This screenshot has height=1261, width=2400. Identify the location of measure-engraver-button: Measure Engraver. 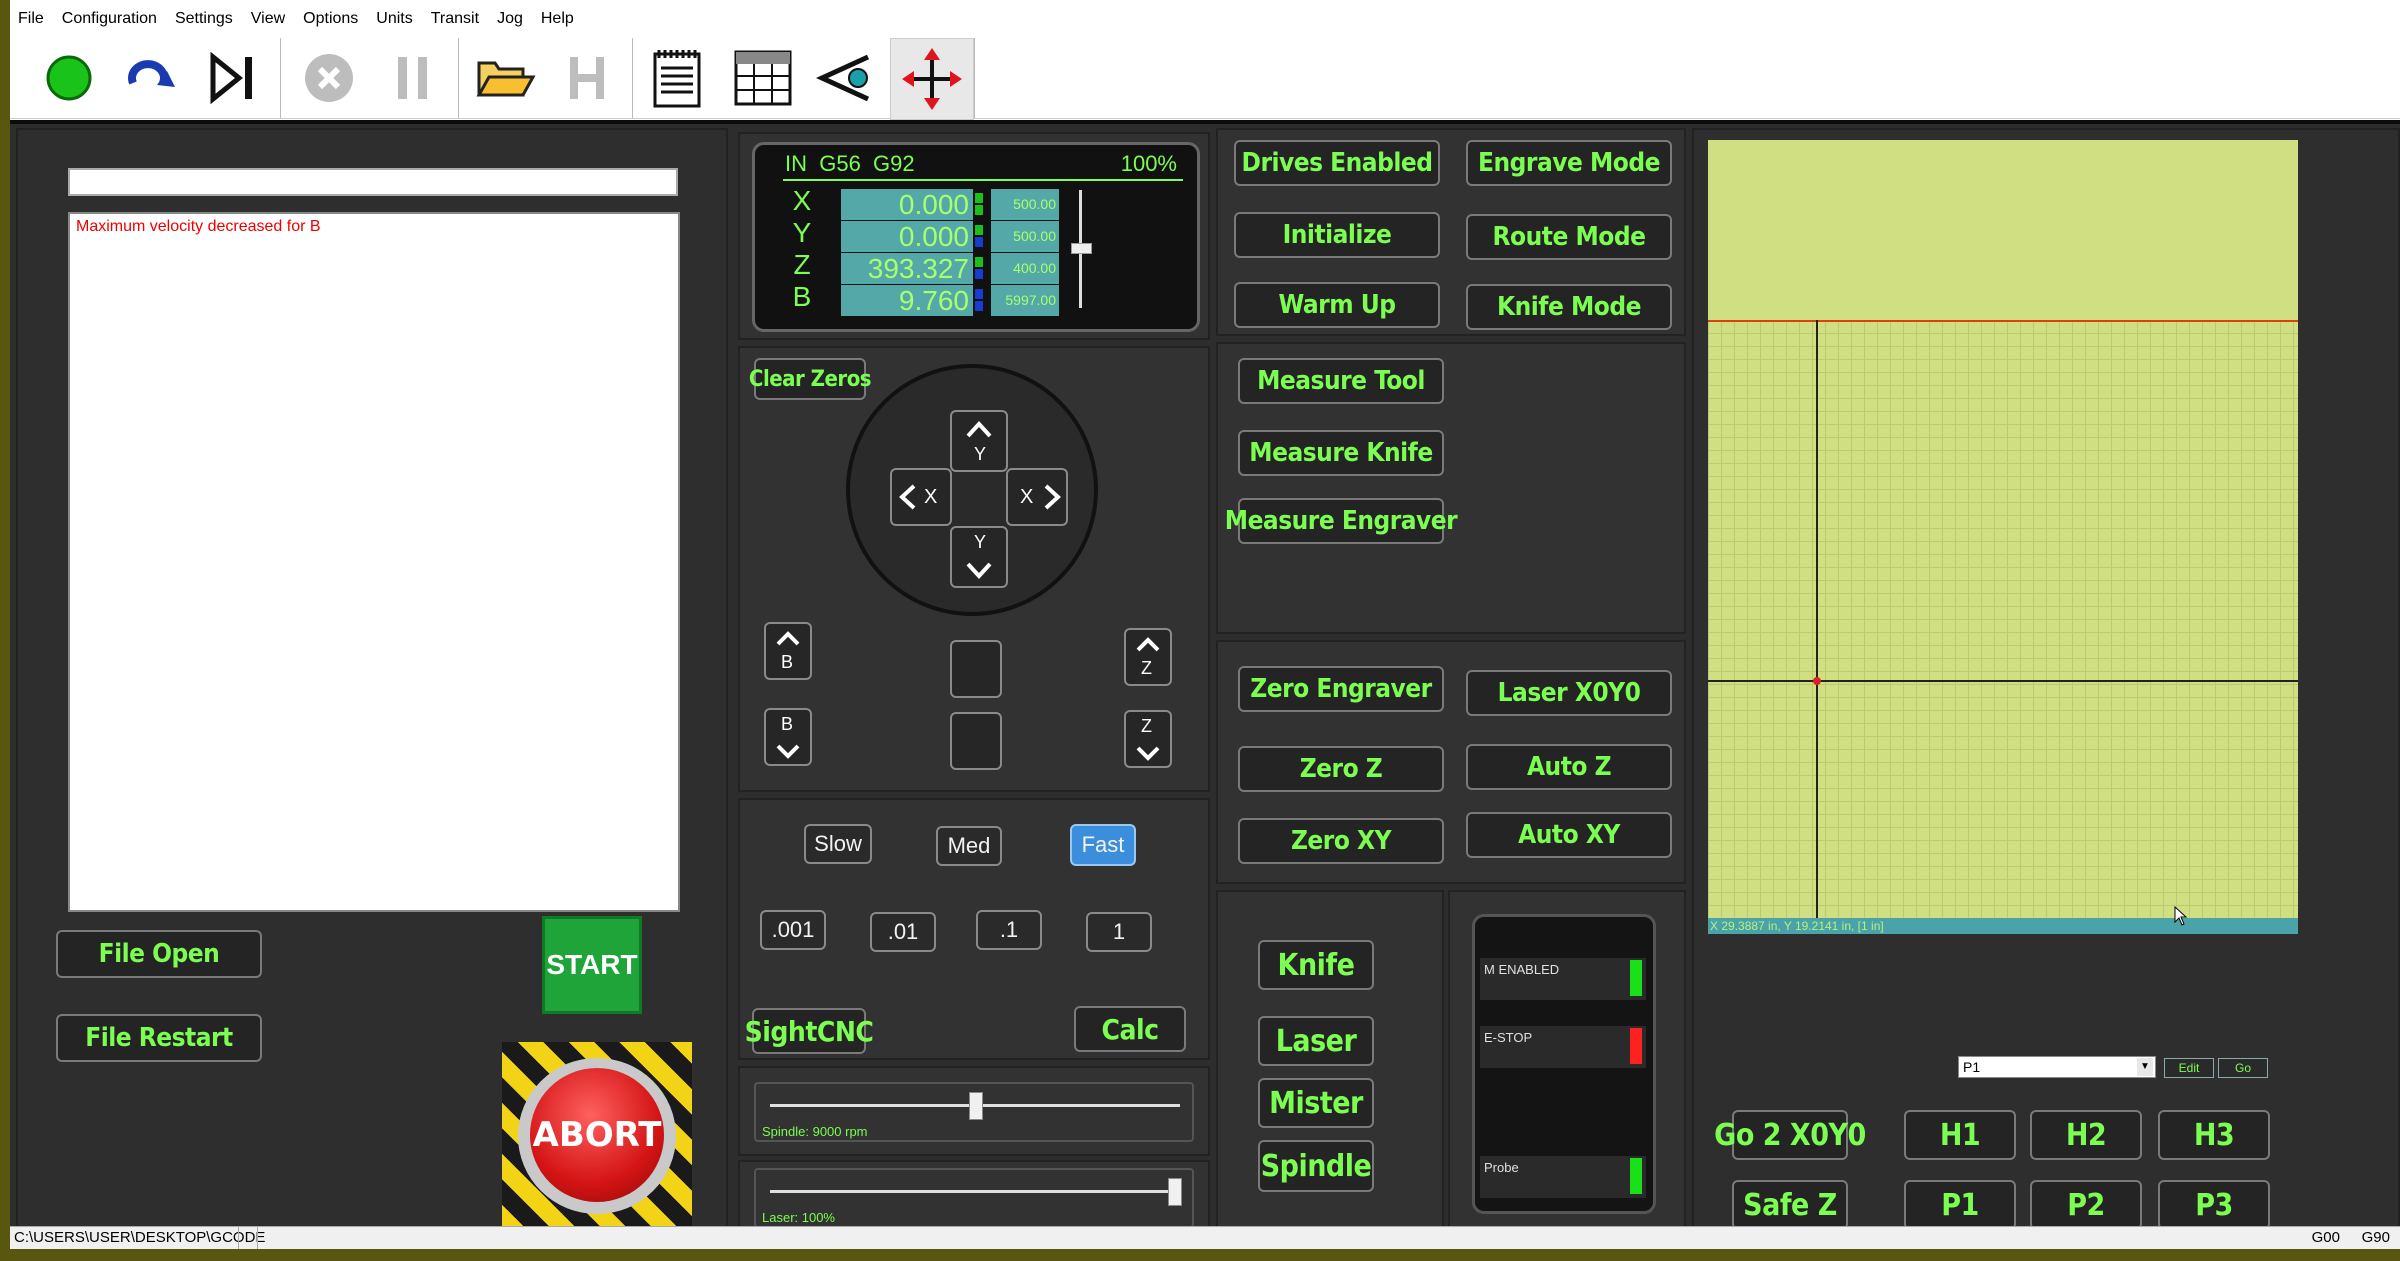
(1341, 521).